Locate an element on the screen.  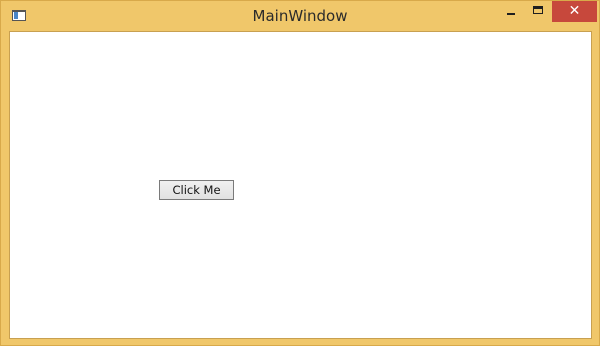
minimize-button is located at coordinates (511, 11).